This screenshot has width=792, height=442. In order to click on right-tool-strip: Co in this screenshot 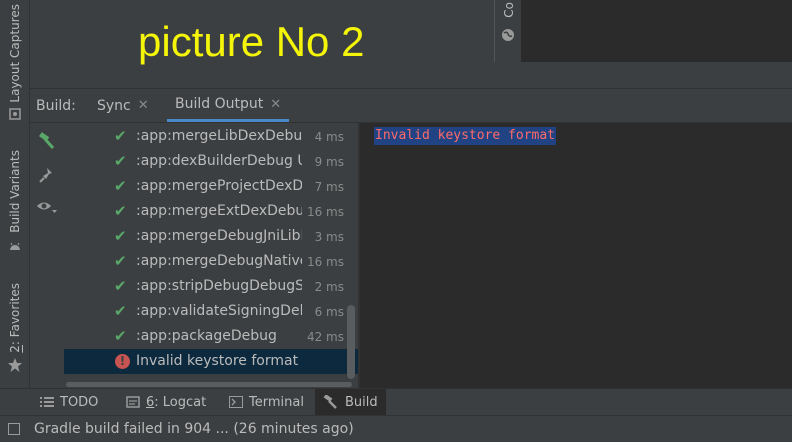, I will do `click(508, 31)`.